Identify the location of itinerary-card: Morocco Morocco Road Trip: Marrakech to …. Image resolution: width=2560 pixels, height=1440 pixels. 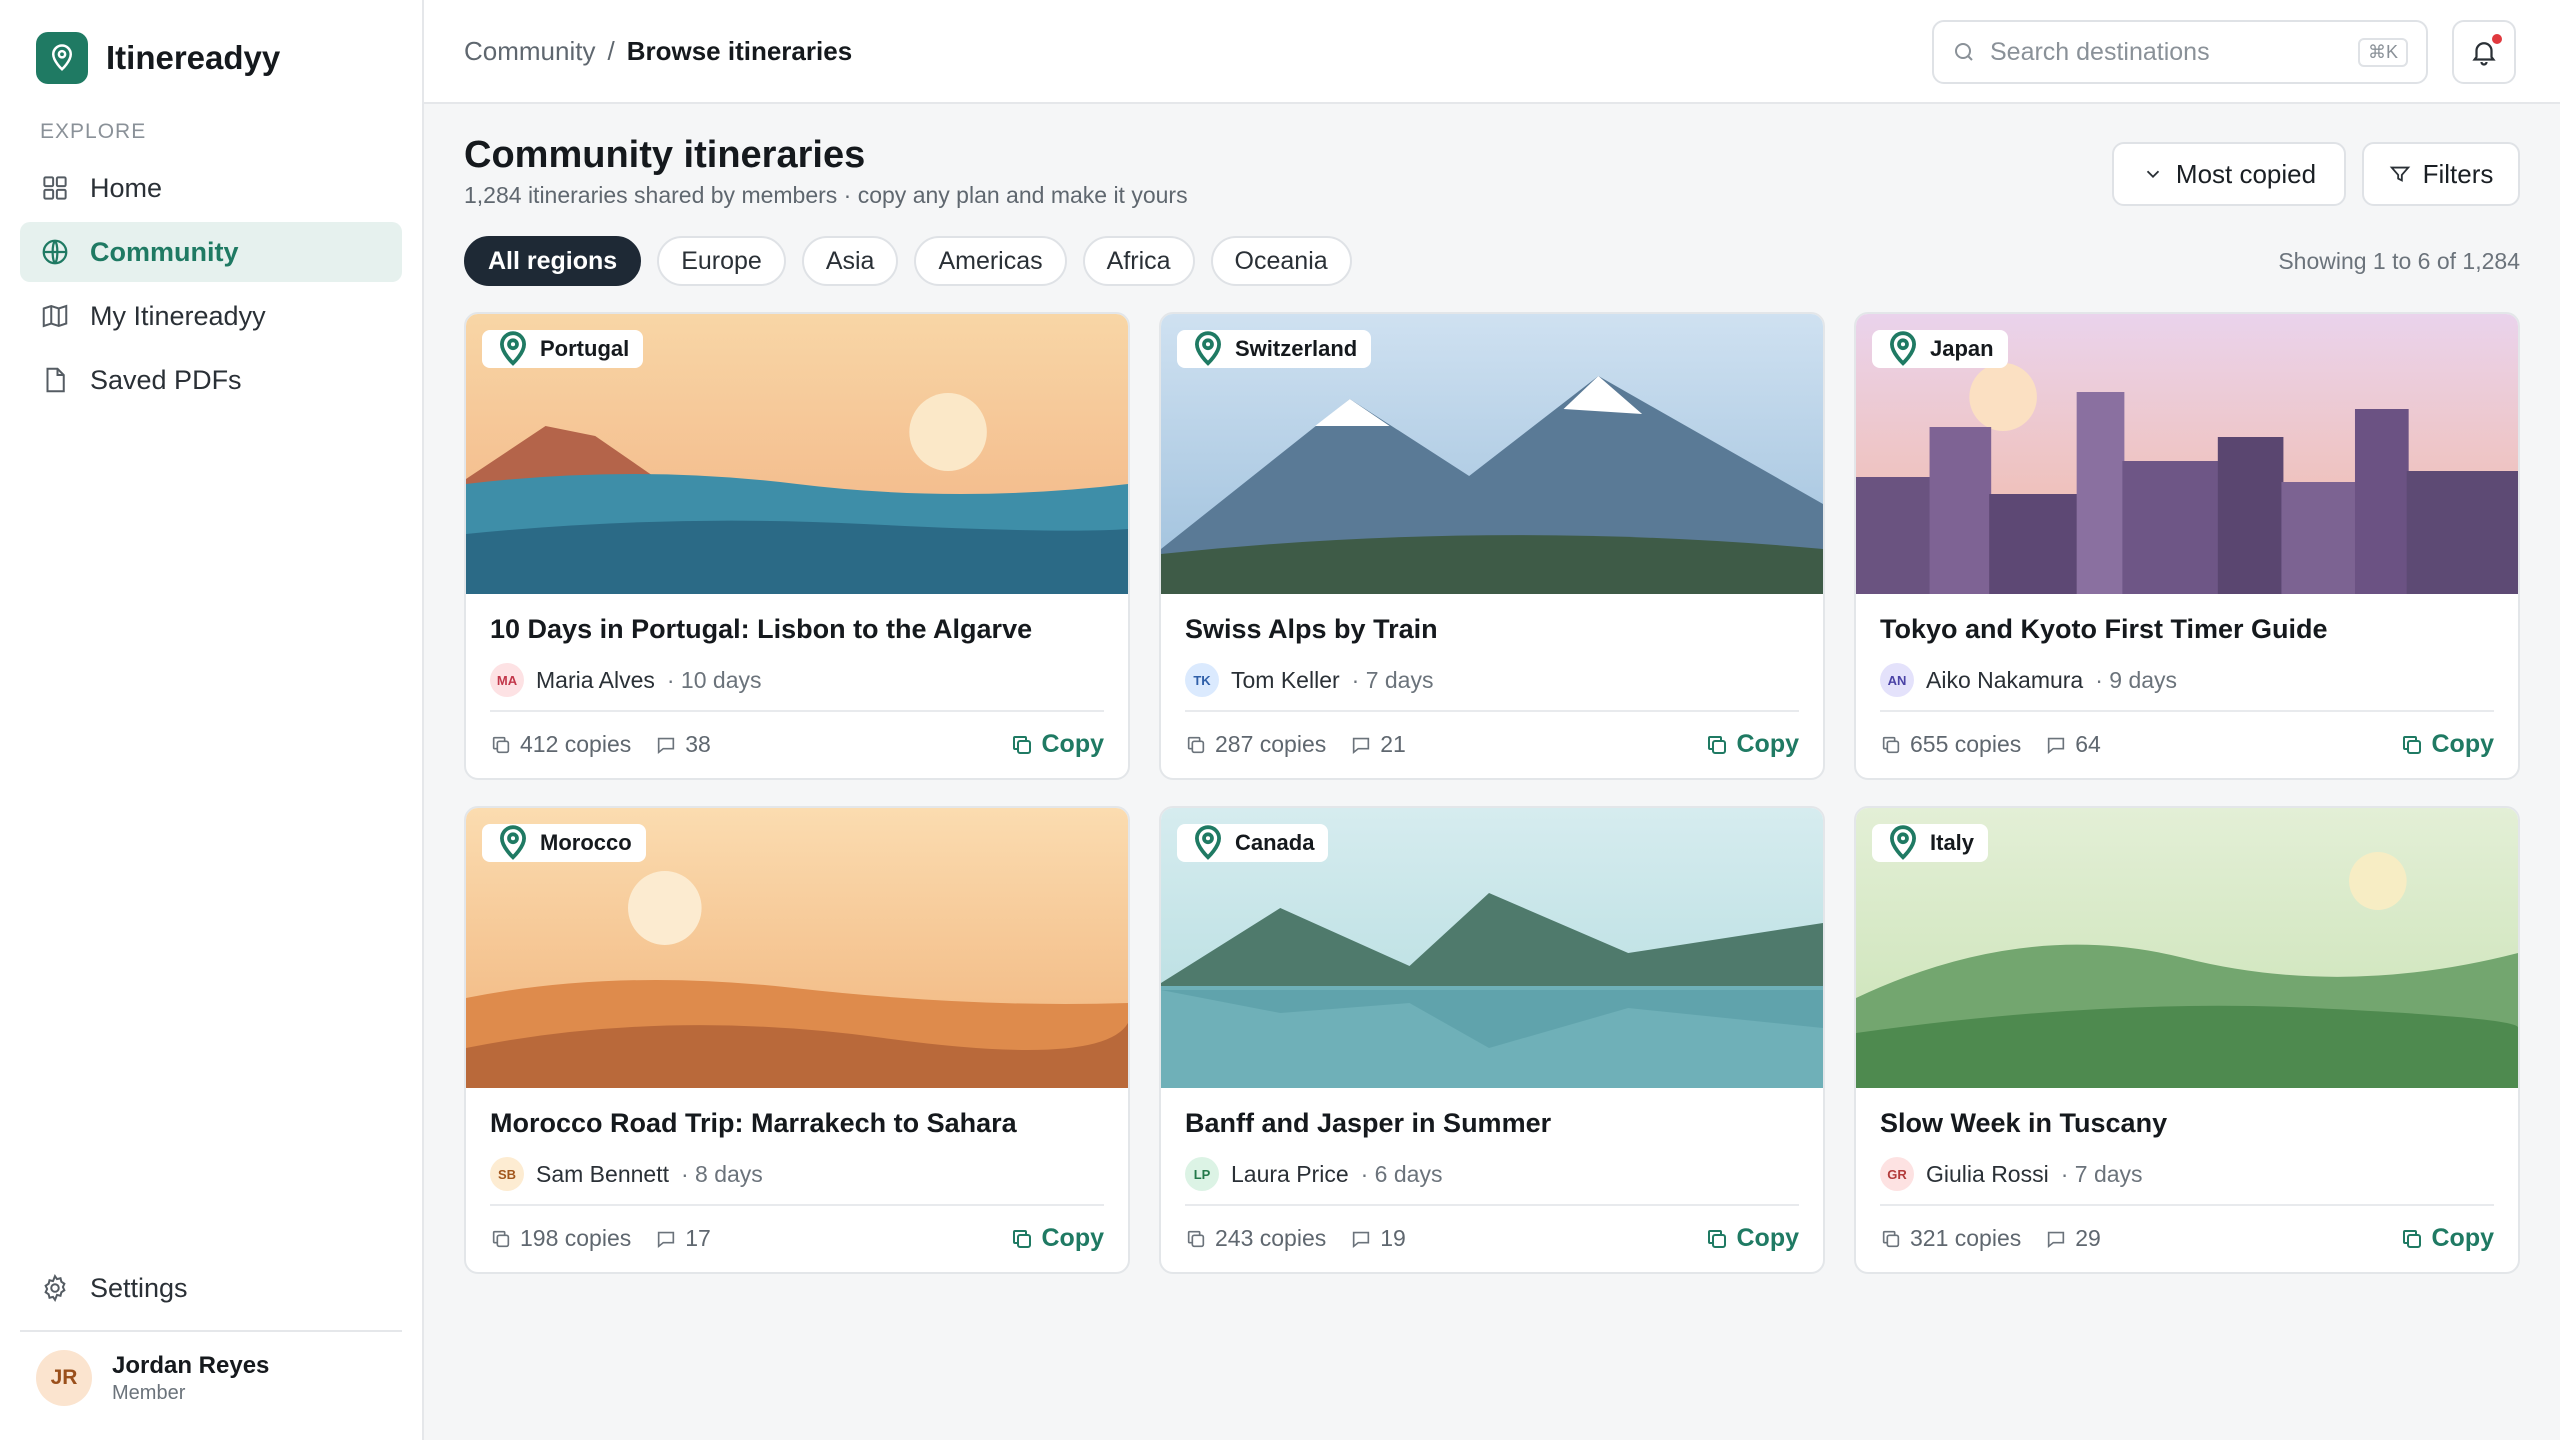
(797, 1040).